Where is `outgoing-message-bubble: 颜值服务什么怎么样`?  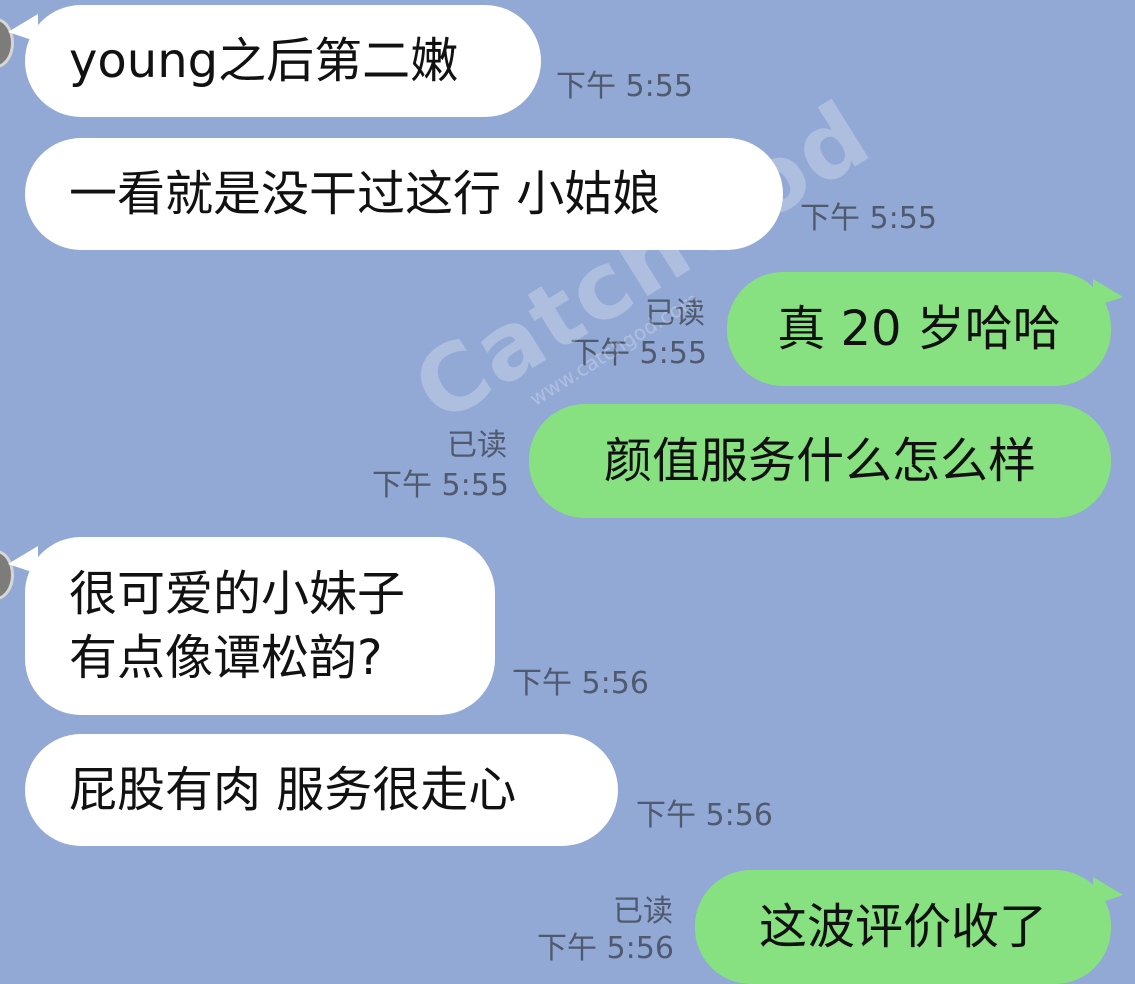
outgoing-message-bubble: 颜值服务什么怎么样 is located at coordinates (820, 461).